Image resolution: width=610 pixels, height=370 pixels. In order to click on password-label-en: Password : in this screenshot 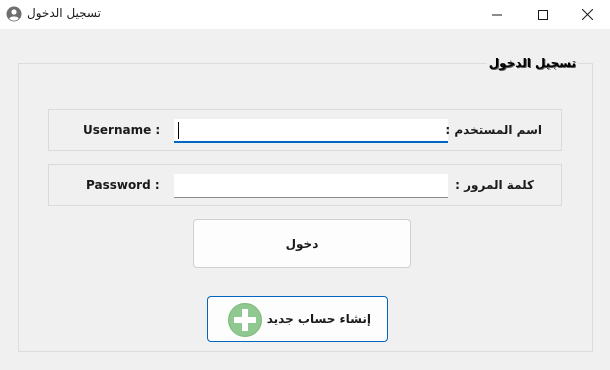, I will do `click(123, 185)`.